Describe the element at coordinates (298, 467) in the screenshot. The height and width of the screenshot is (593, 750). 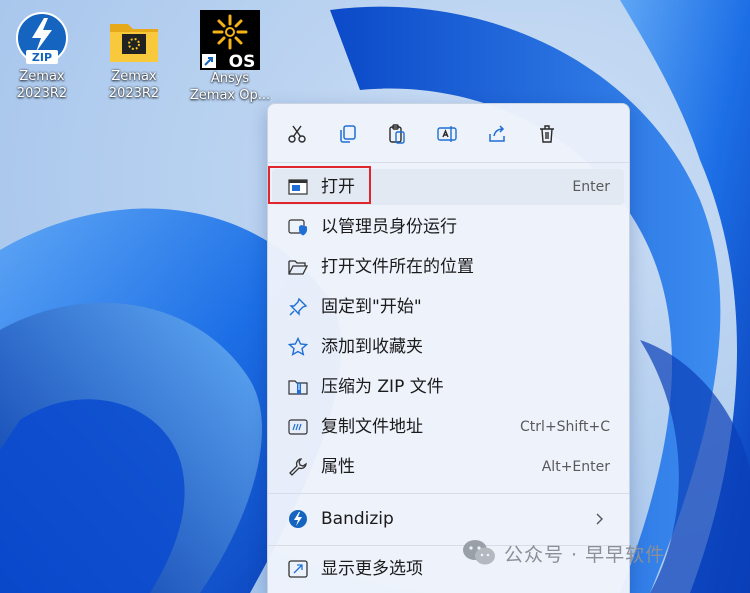
I see `wrench-icon` at that location.